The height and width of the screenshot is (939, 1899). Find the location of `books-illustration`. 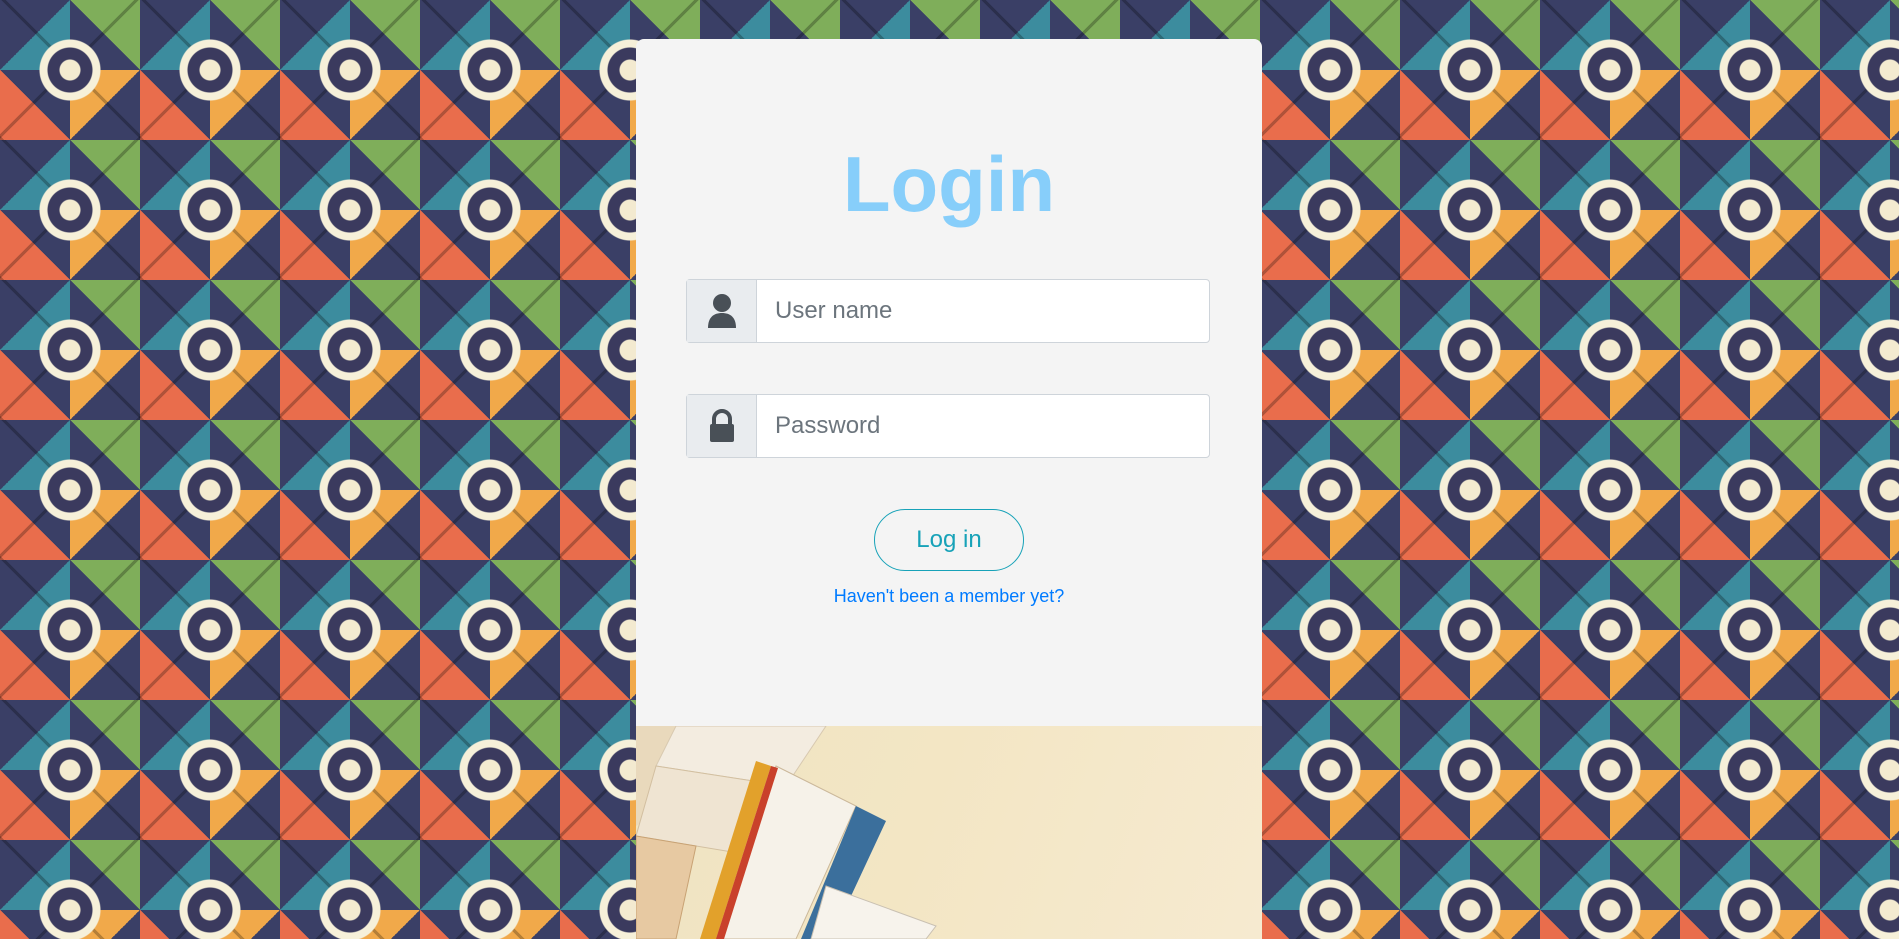

books-illustration is located at coordinates (786, 832).